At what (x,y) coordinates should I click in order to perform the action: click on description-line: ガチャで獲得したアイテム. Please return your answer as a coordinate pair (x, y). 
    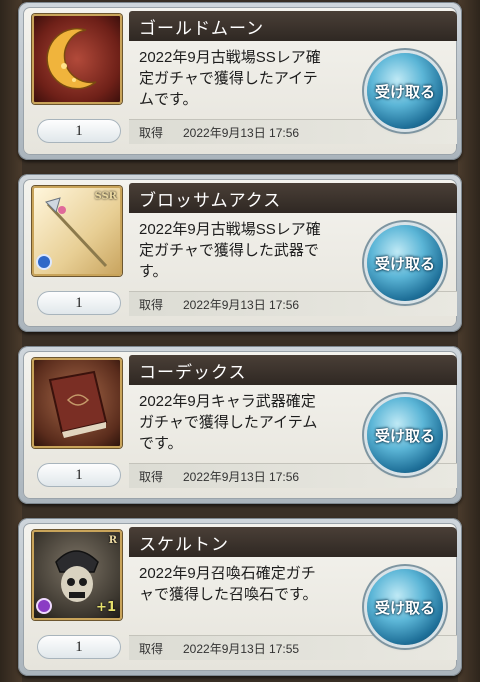
    Looking at the image, I should click on (228, 422).